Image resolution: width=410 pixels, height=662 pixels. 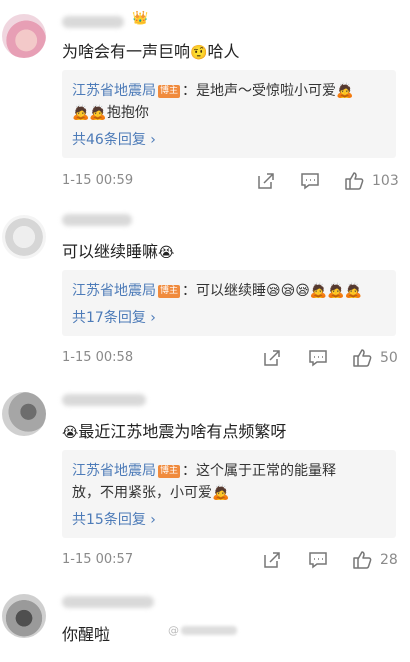 I want to click on crown-icon: 👑, so click(x=140, y=18).